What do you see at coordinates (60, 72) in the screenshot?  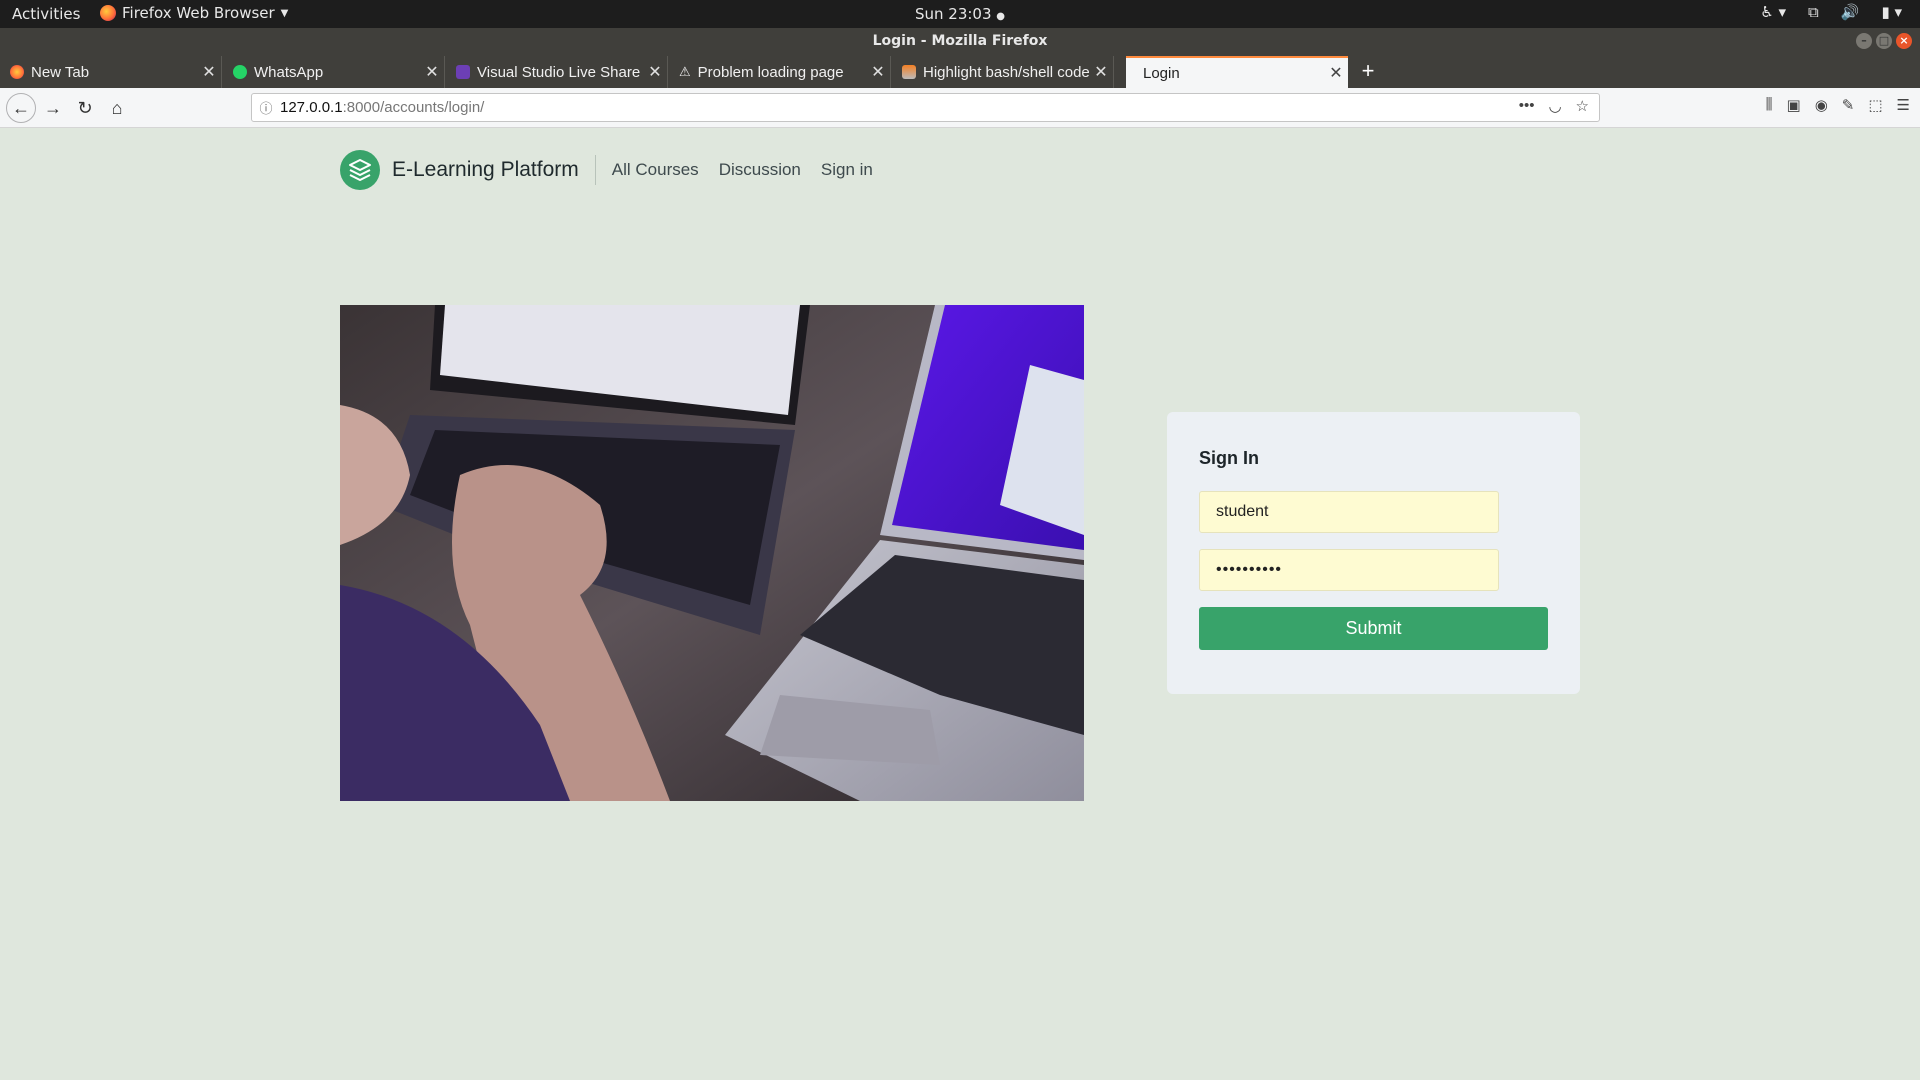 I see `tab-label: New Tab` at bounding box center [60, 72].